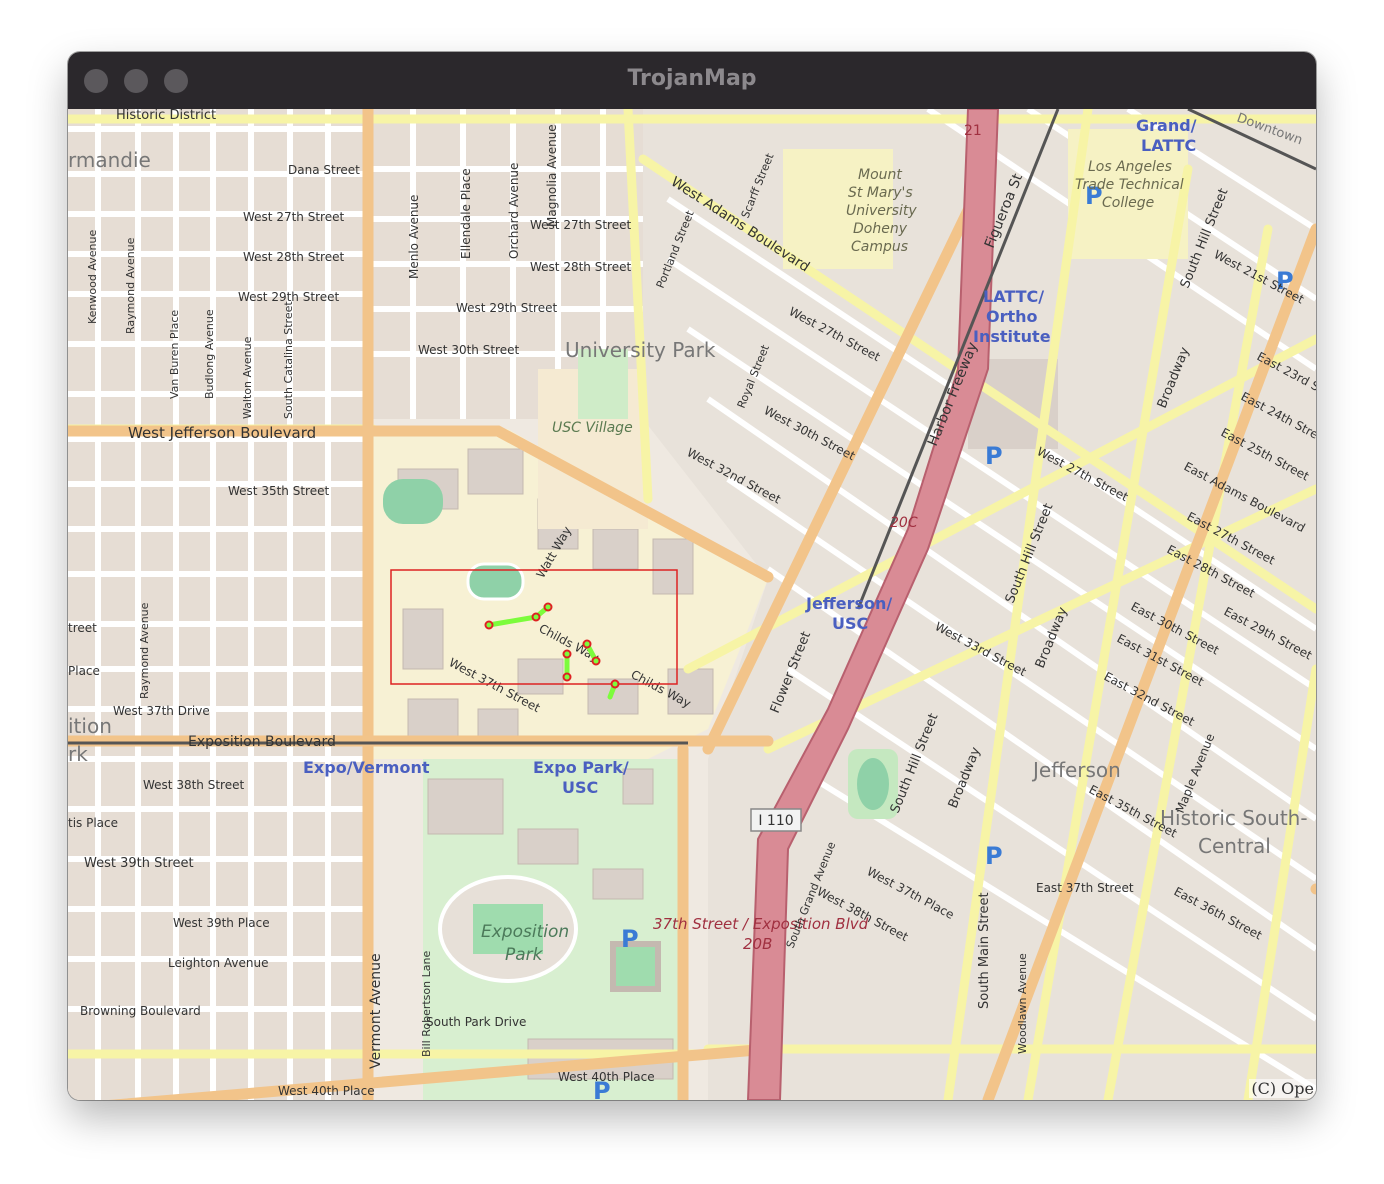  Describe the element at coordinates (640, 350) in the screenshot. I see `label-university-park: University Park` at that location.